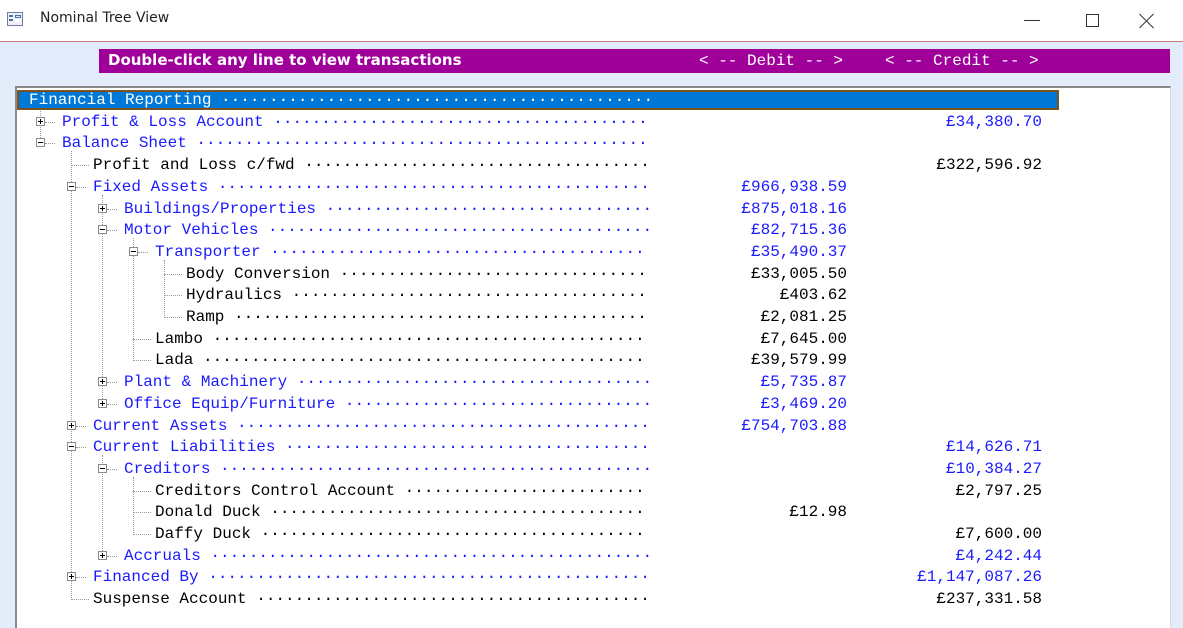 The image size is (1183, 628). Describe the element at coordinates (998, 534) in the screenshot. I see `credit-amount: £7,600.00` at that location.